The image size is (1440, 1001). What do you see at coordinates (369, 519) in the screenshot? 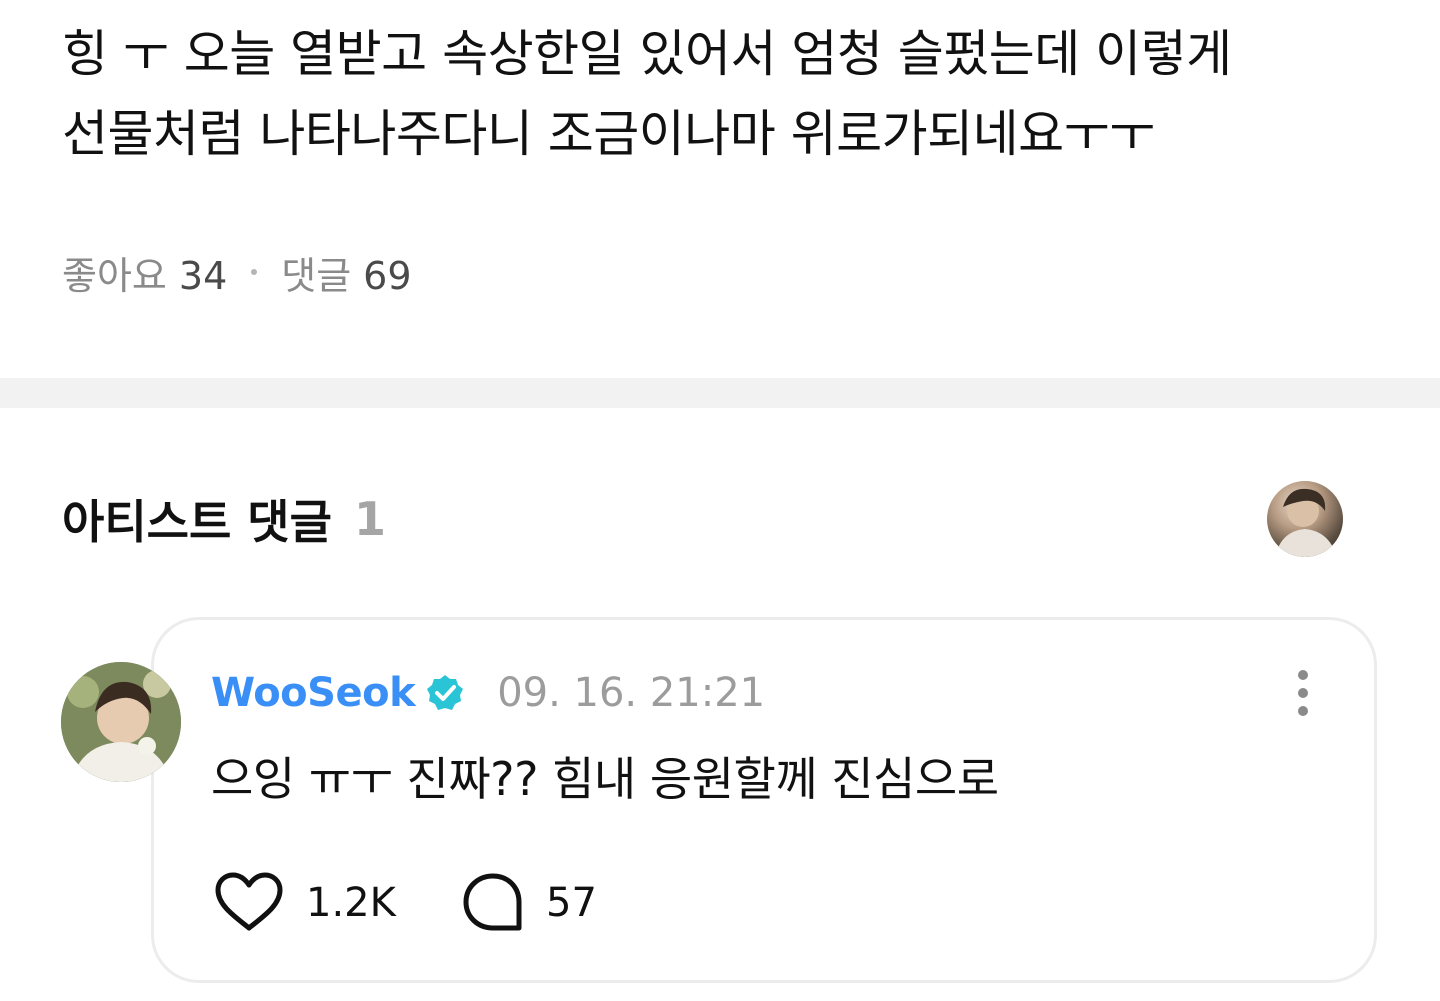
I see `artist-comments-count: 1` at bounding box center [369, 519].